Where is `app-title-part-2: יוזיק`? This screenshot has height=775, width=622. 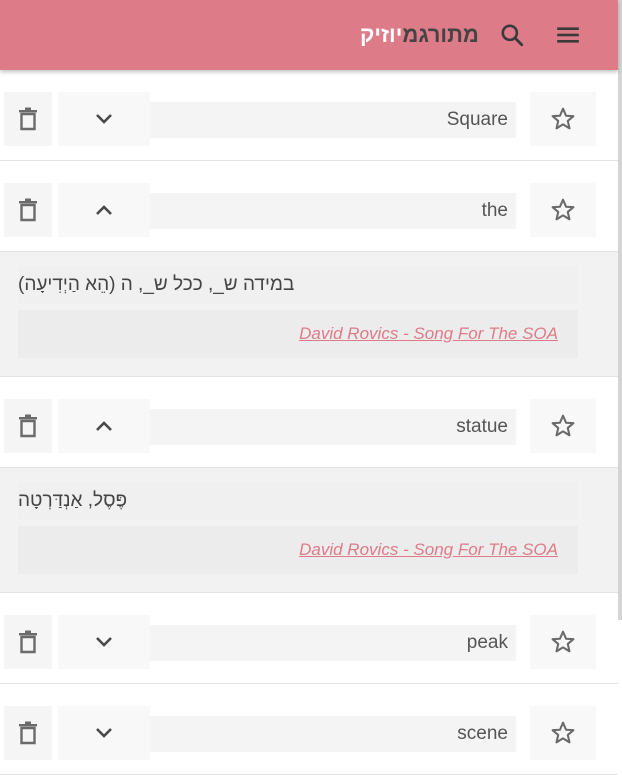
app-title-part-2: יוזיק is located at coordinates (381, 34).